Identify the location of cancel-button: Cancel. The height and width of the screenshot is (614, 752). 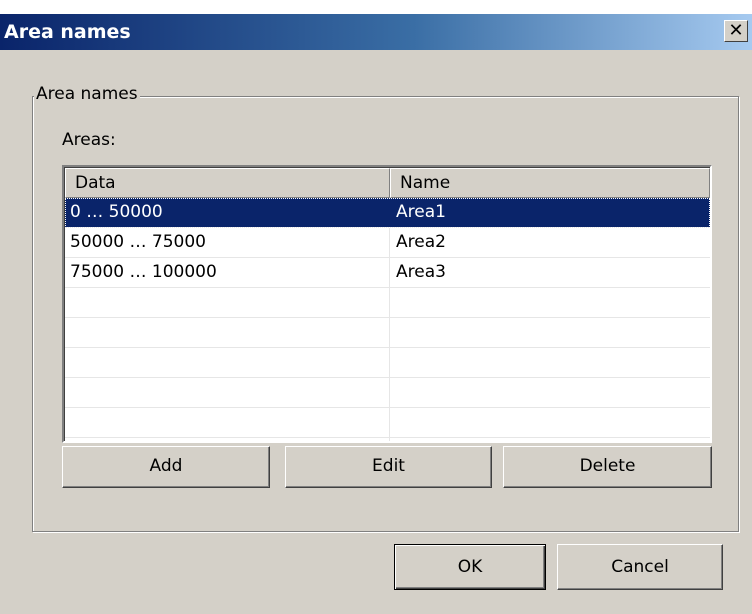
(640, 567).